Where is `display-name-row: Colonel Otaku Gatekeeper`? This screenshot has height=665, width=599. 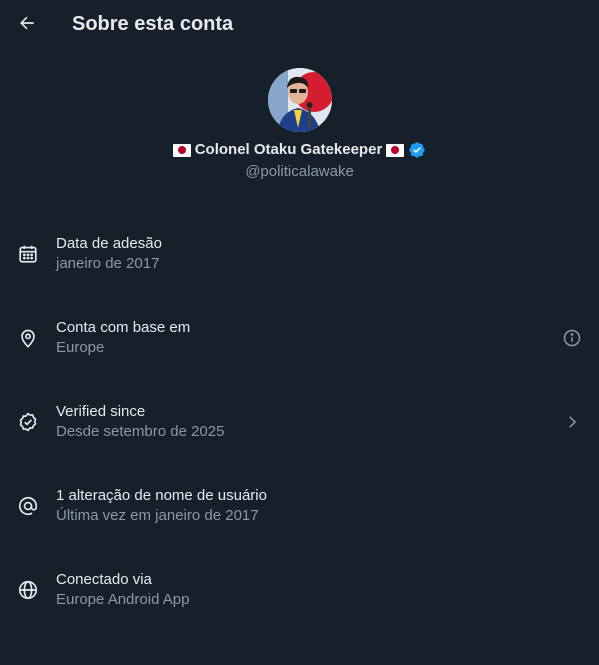 display-name-row: Colonel Otaku Gatekeeper is located at coordinates (299, 150).